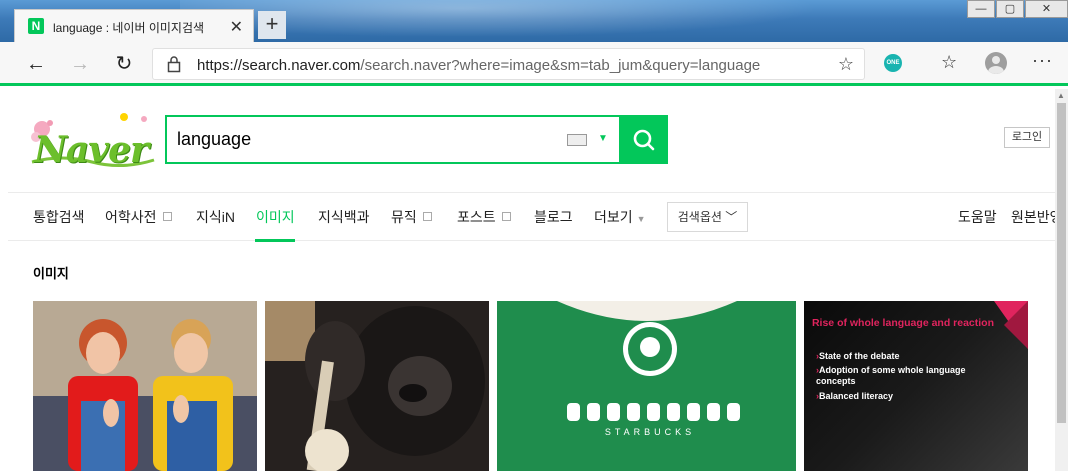 This screenshot has height=471, width=1068. Describe the element at coordinates (903, 323) in the screenshot. I see `slide-title: Rise of whole language and reaction` at that location.